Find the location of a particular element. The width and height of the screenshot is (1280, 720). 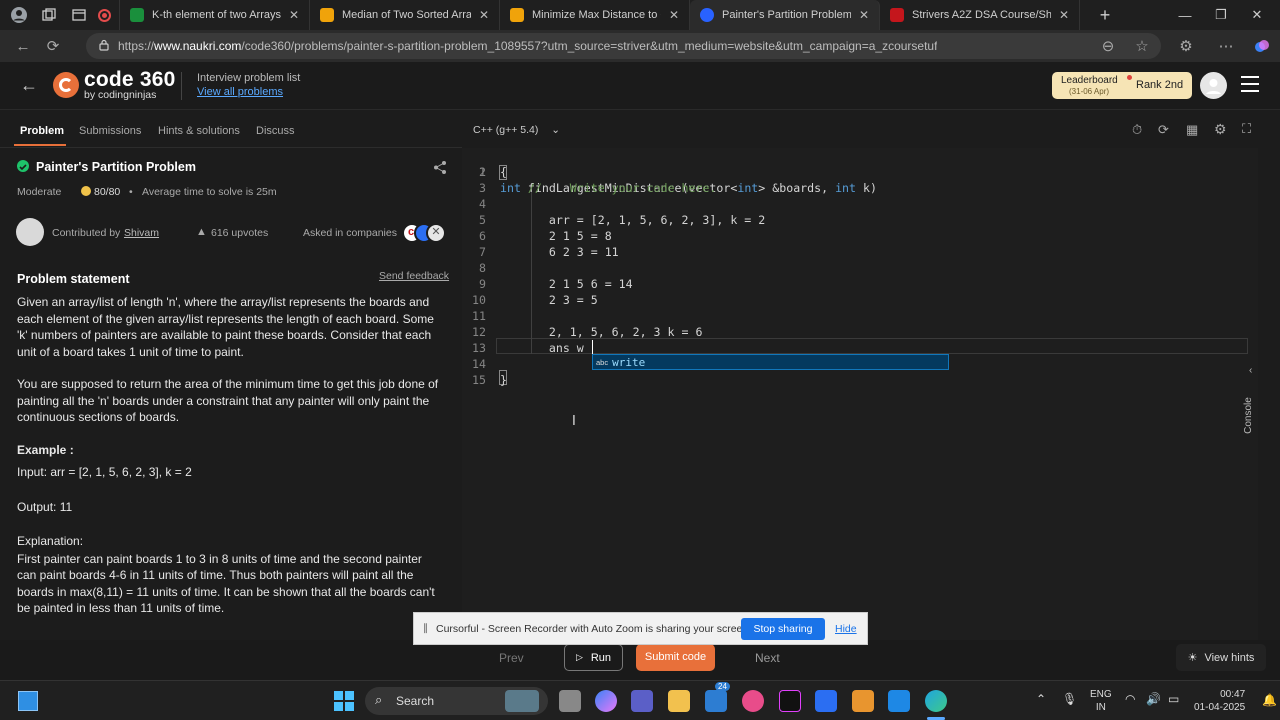

tab-problem: Problem is located at coordinates (42, 131).